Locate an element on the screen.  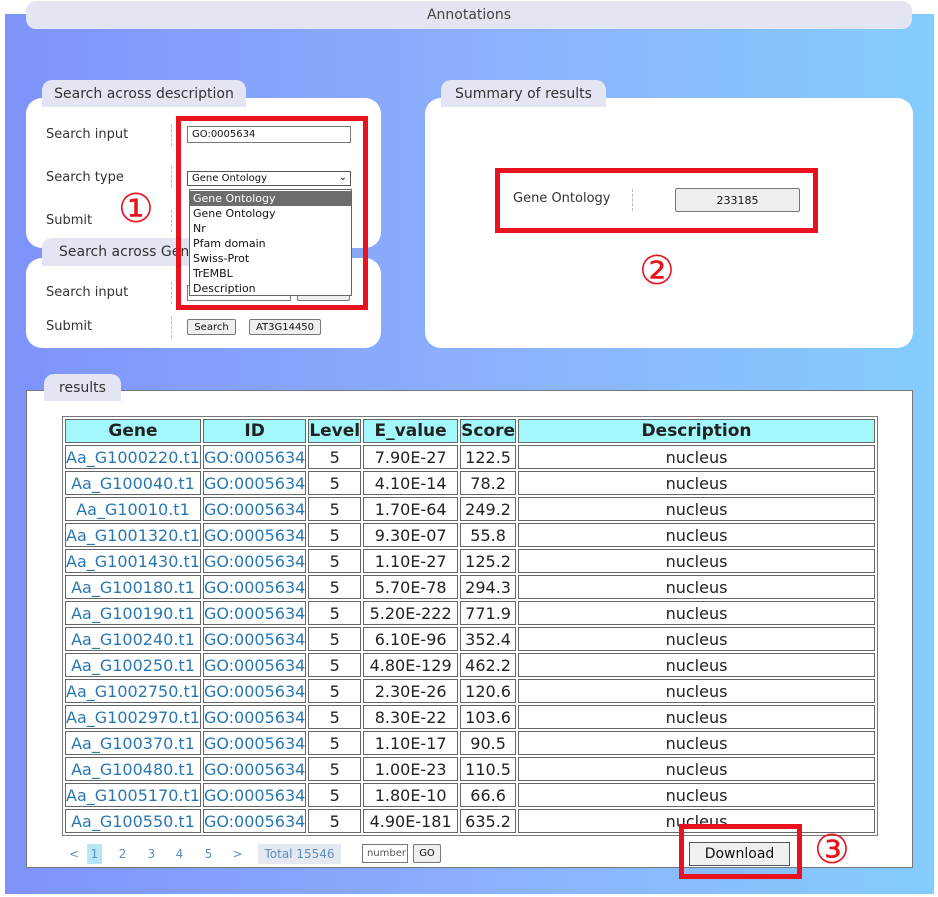
cell-gene-link: Aa_G100250.t1 is located at coordinates (133, 665).